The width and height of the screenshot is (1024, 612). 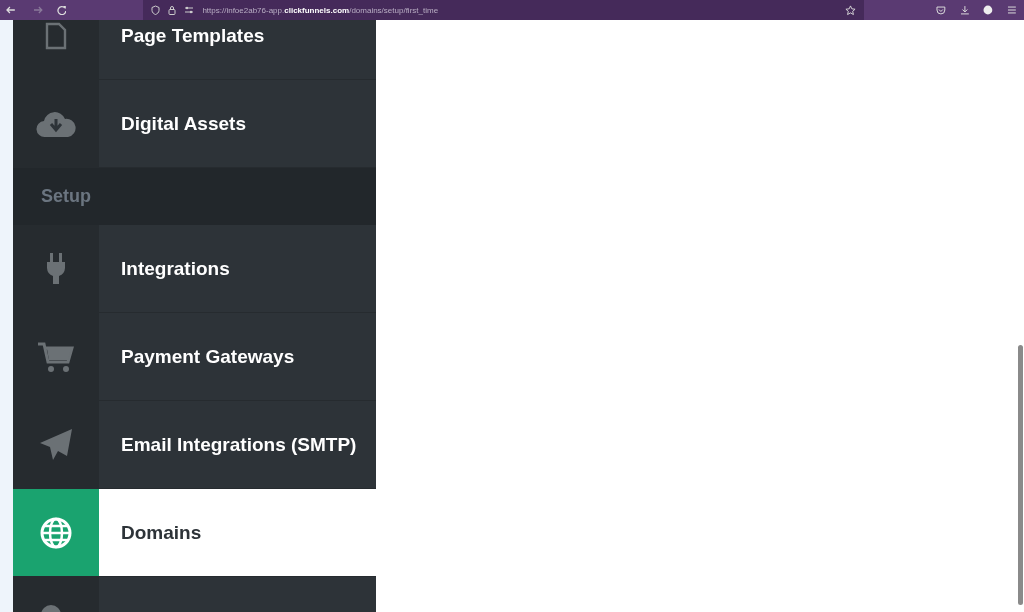 I want to click on sidebar-item: Digital Assets, so click(x=194, y=124).